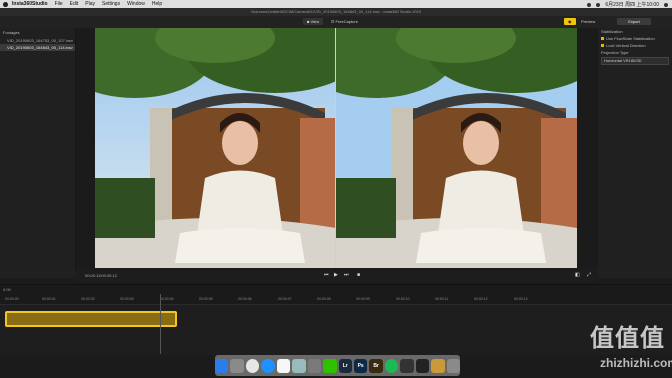 The width and height of the screenshot is (672, 378). What do you see at coordinates (363, 299) in the screenshot?
I see `tick-label: 00:00:09` at bounding box center [363, 299].